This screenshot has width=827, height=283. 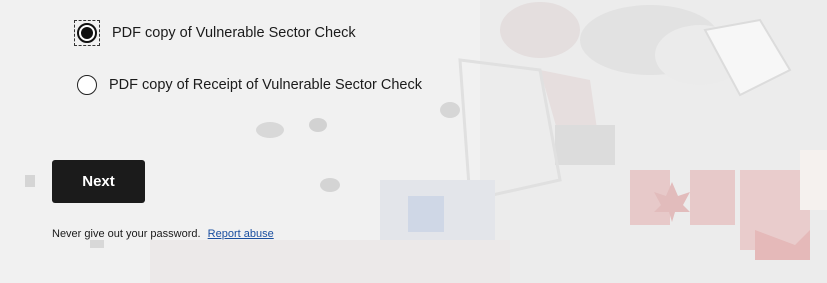 I want to click on option-vulnerable-sector-check: PDF copy of Vulnerable Sector Check, so click(x=215, y=33).